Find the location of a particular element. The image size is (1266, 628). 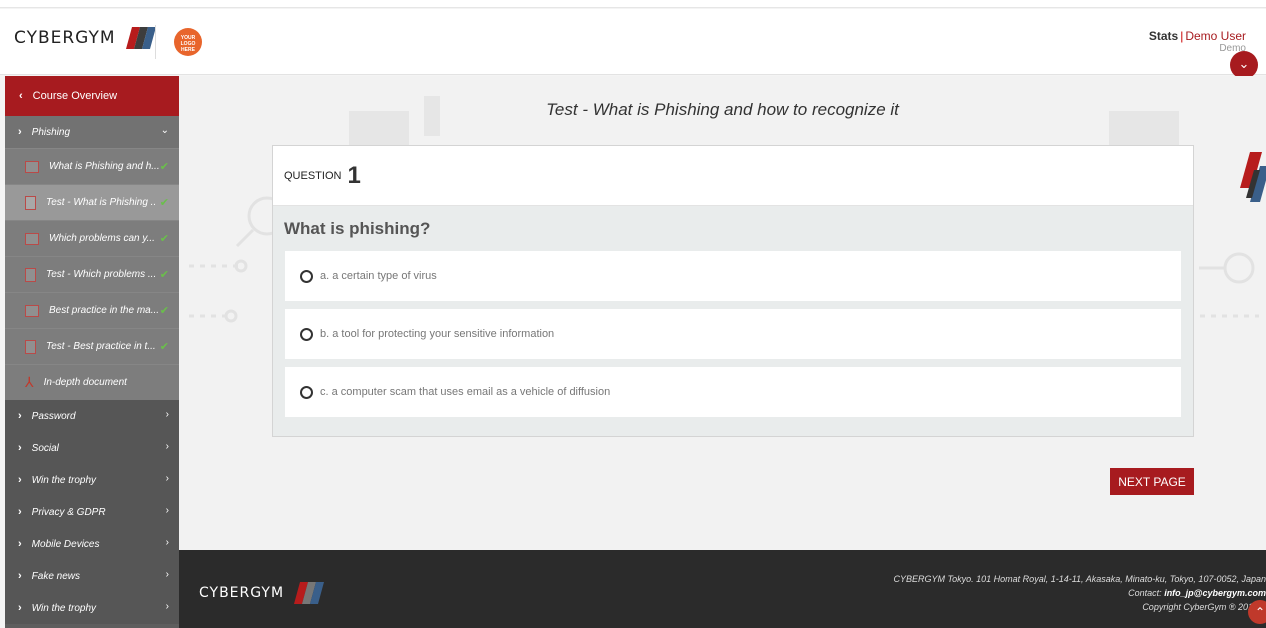

footer-contact-label: Contact: is located at coordinates (1145, 593).